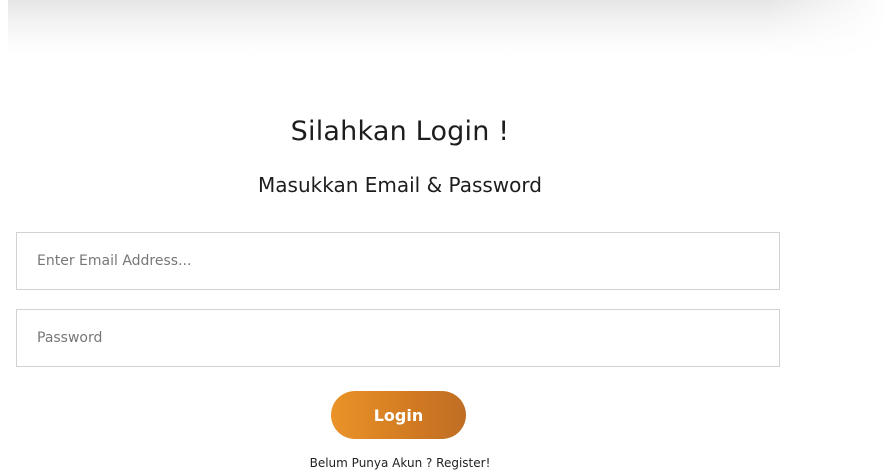  Describe the element at coordinates (400, 463) in the screenshot. I see `register-link: Belum Punya Akun ? Register!` at that location.